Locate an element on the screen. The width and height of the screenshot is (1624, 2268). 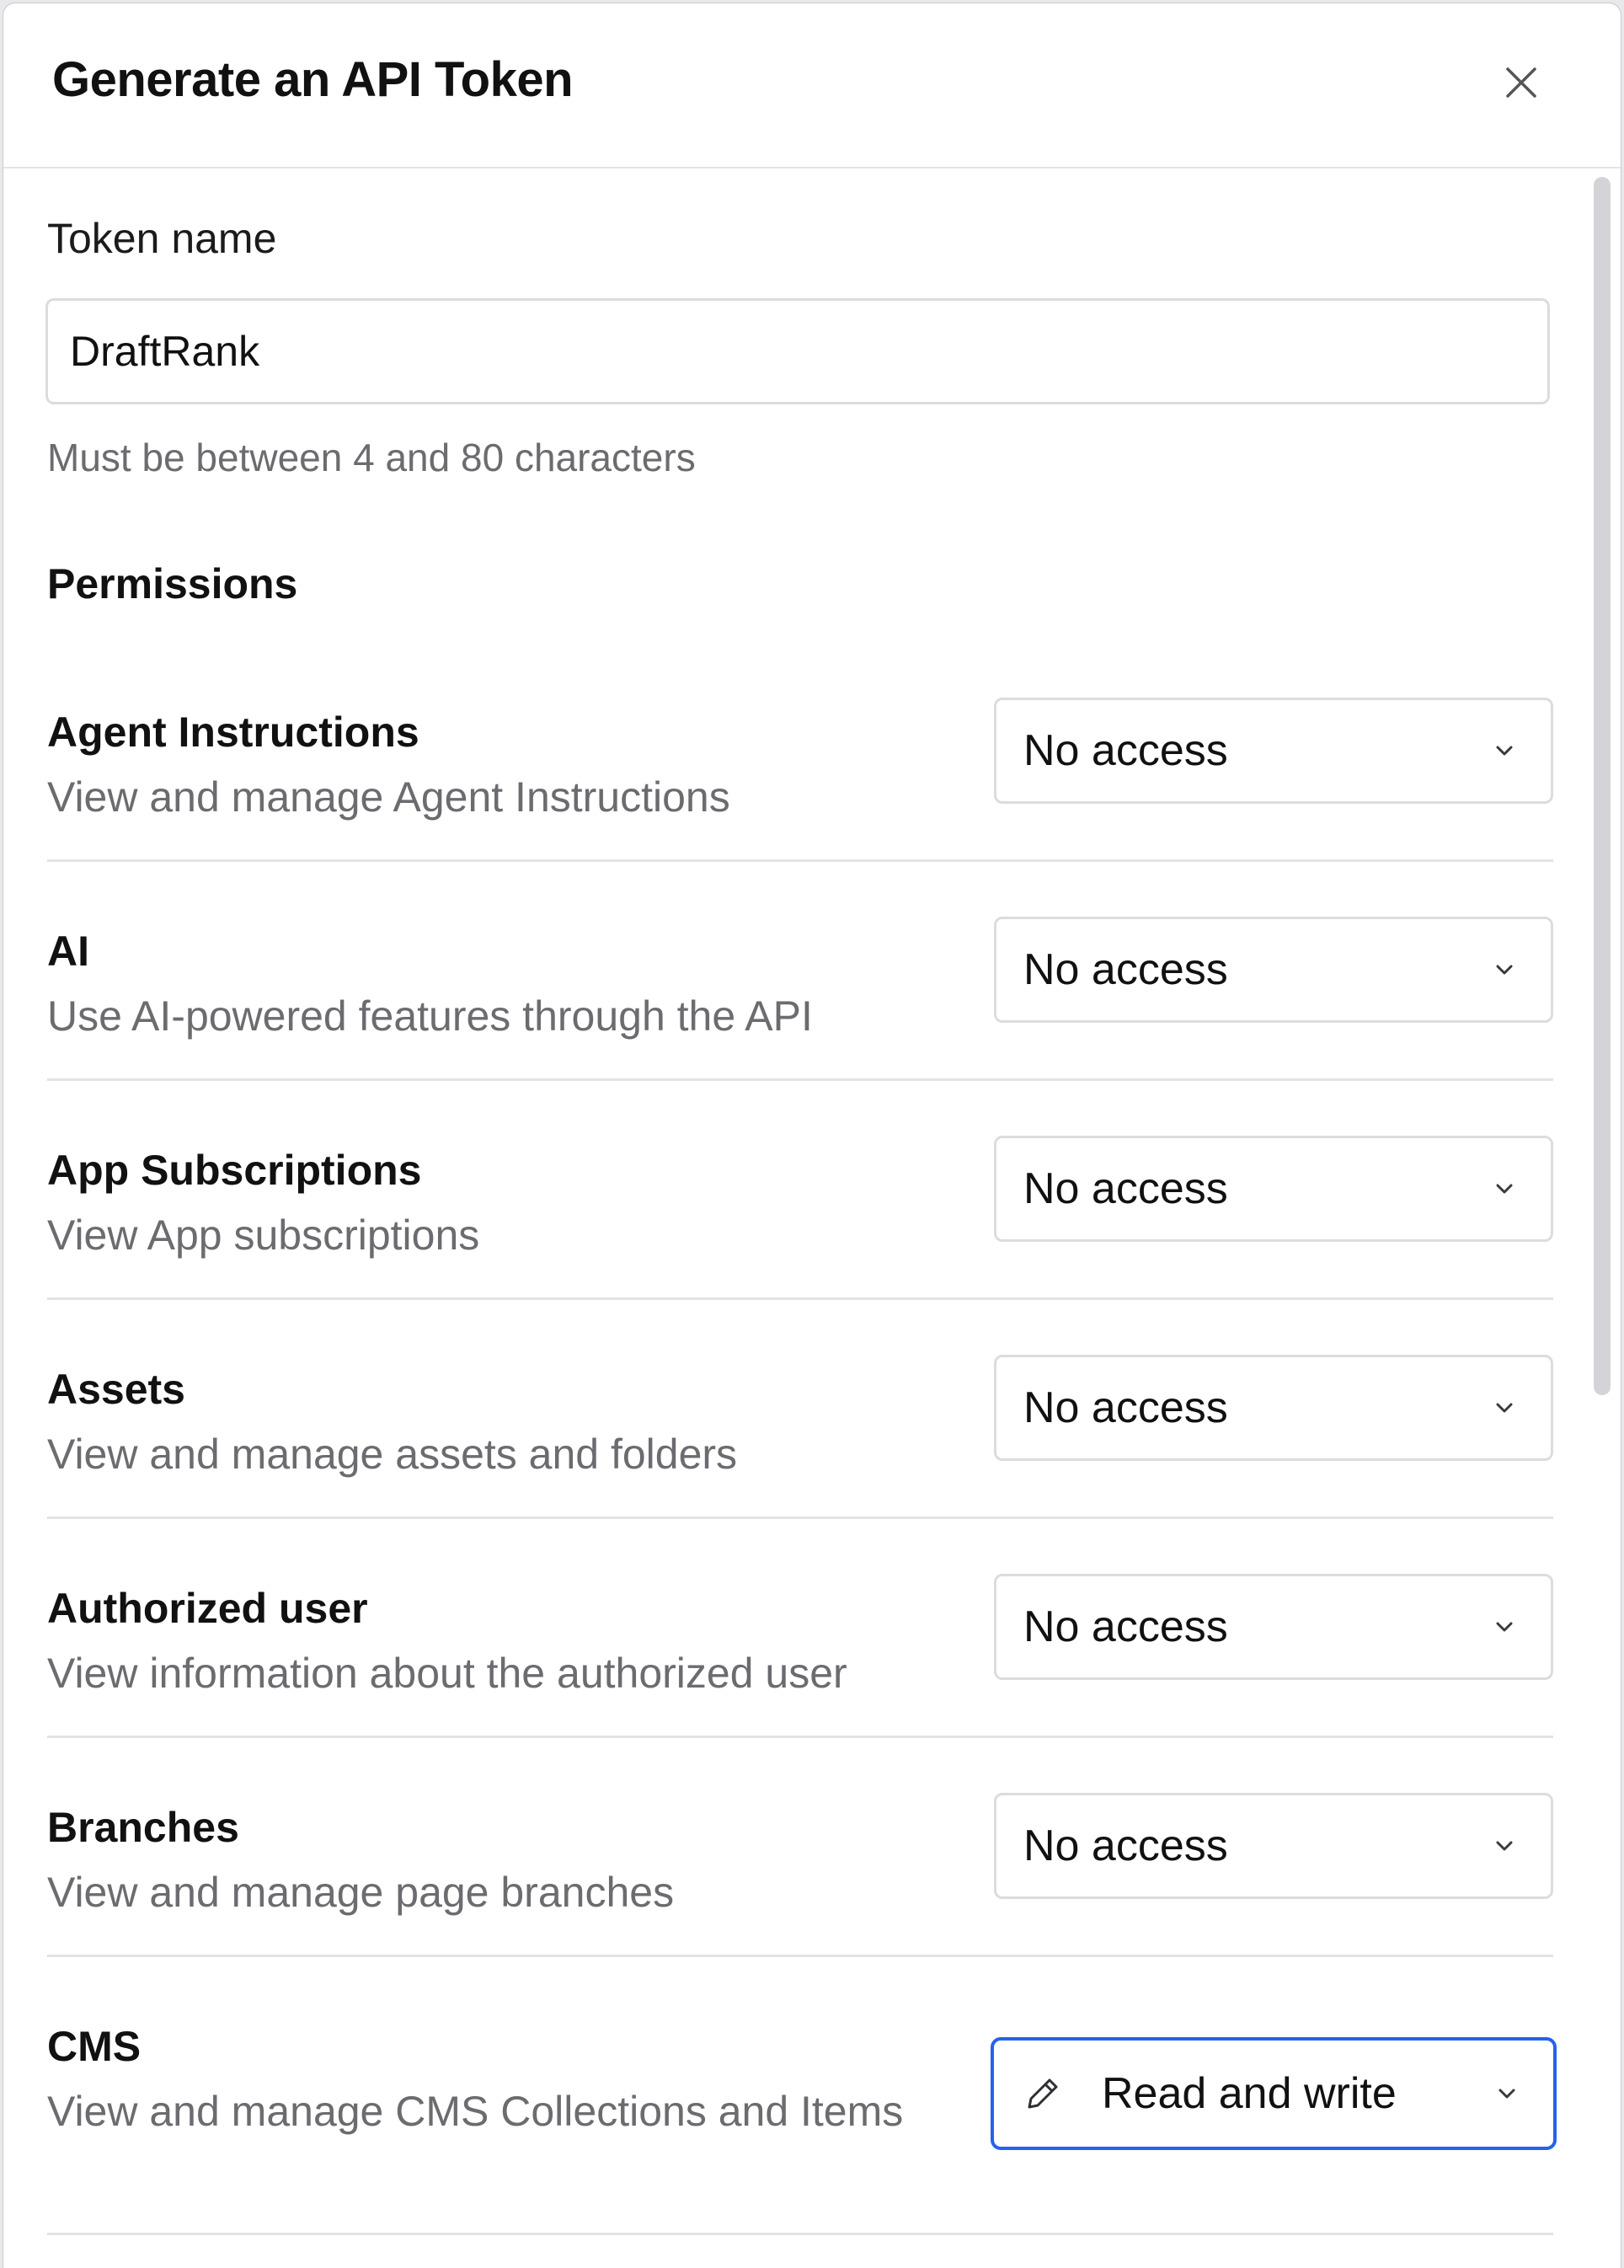
token-name-input is located at coordinates (797, 351).